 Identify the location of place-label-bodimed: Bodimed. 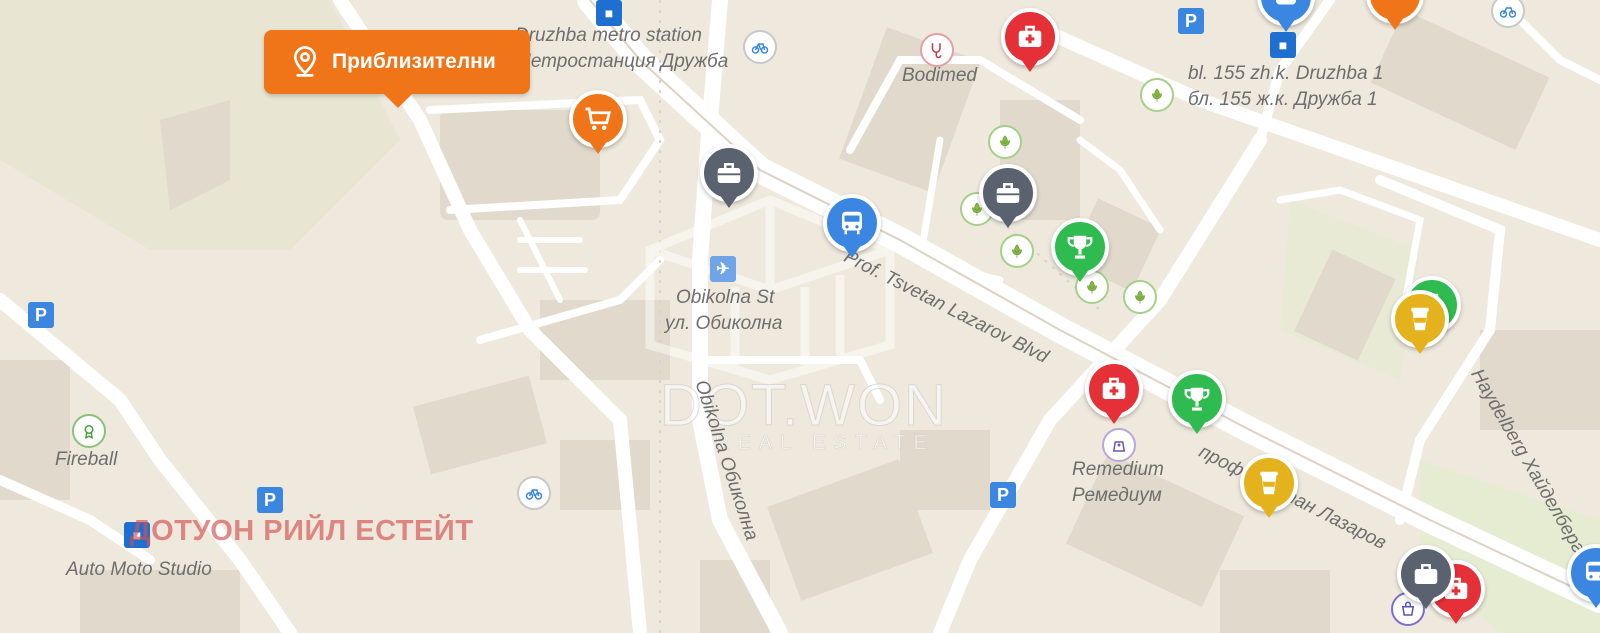
(939, 75).